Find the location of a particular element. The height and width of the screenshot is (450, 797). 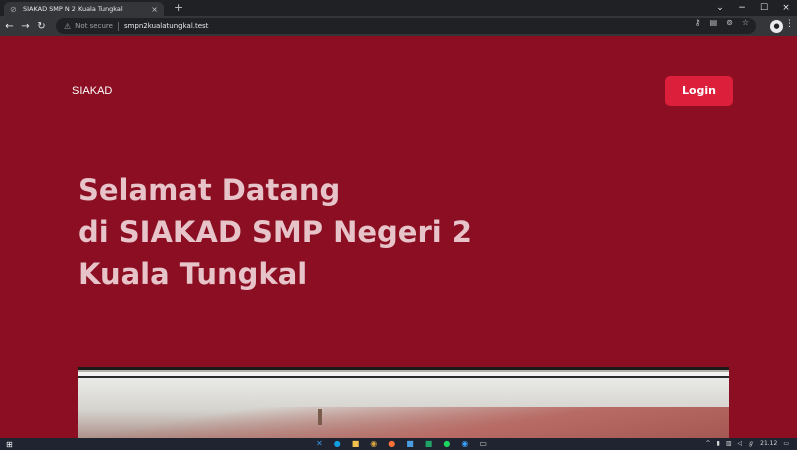

maximize-button: ☐ is located at coordinates (764, 8).